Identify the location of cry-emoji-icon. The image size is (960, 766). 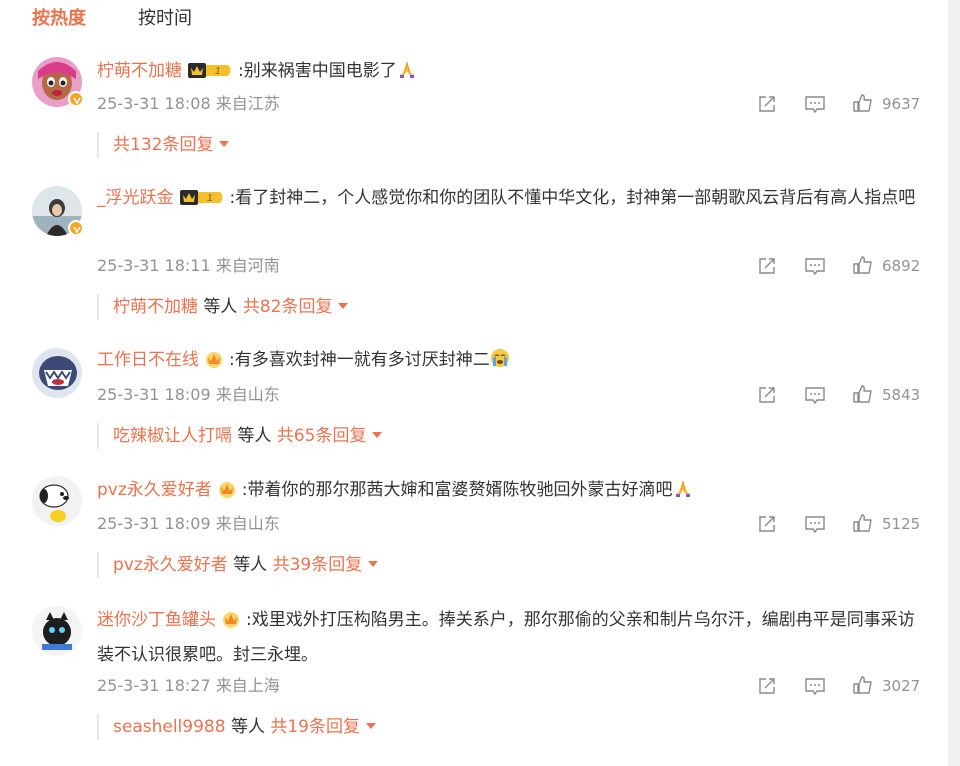
(500, 358).